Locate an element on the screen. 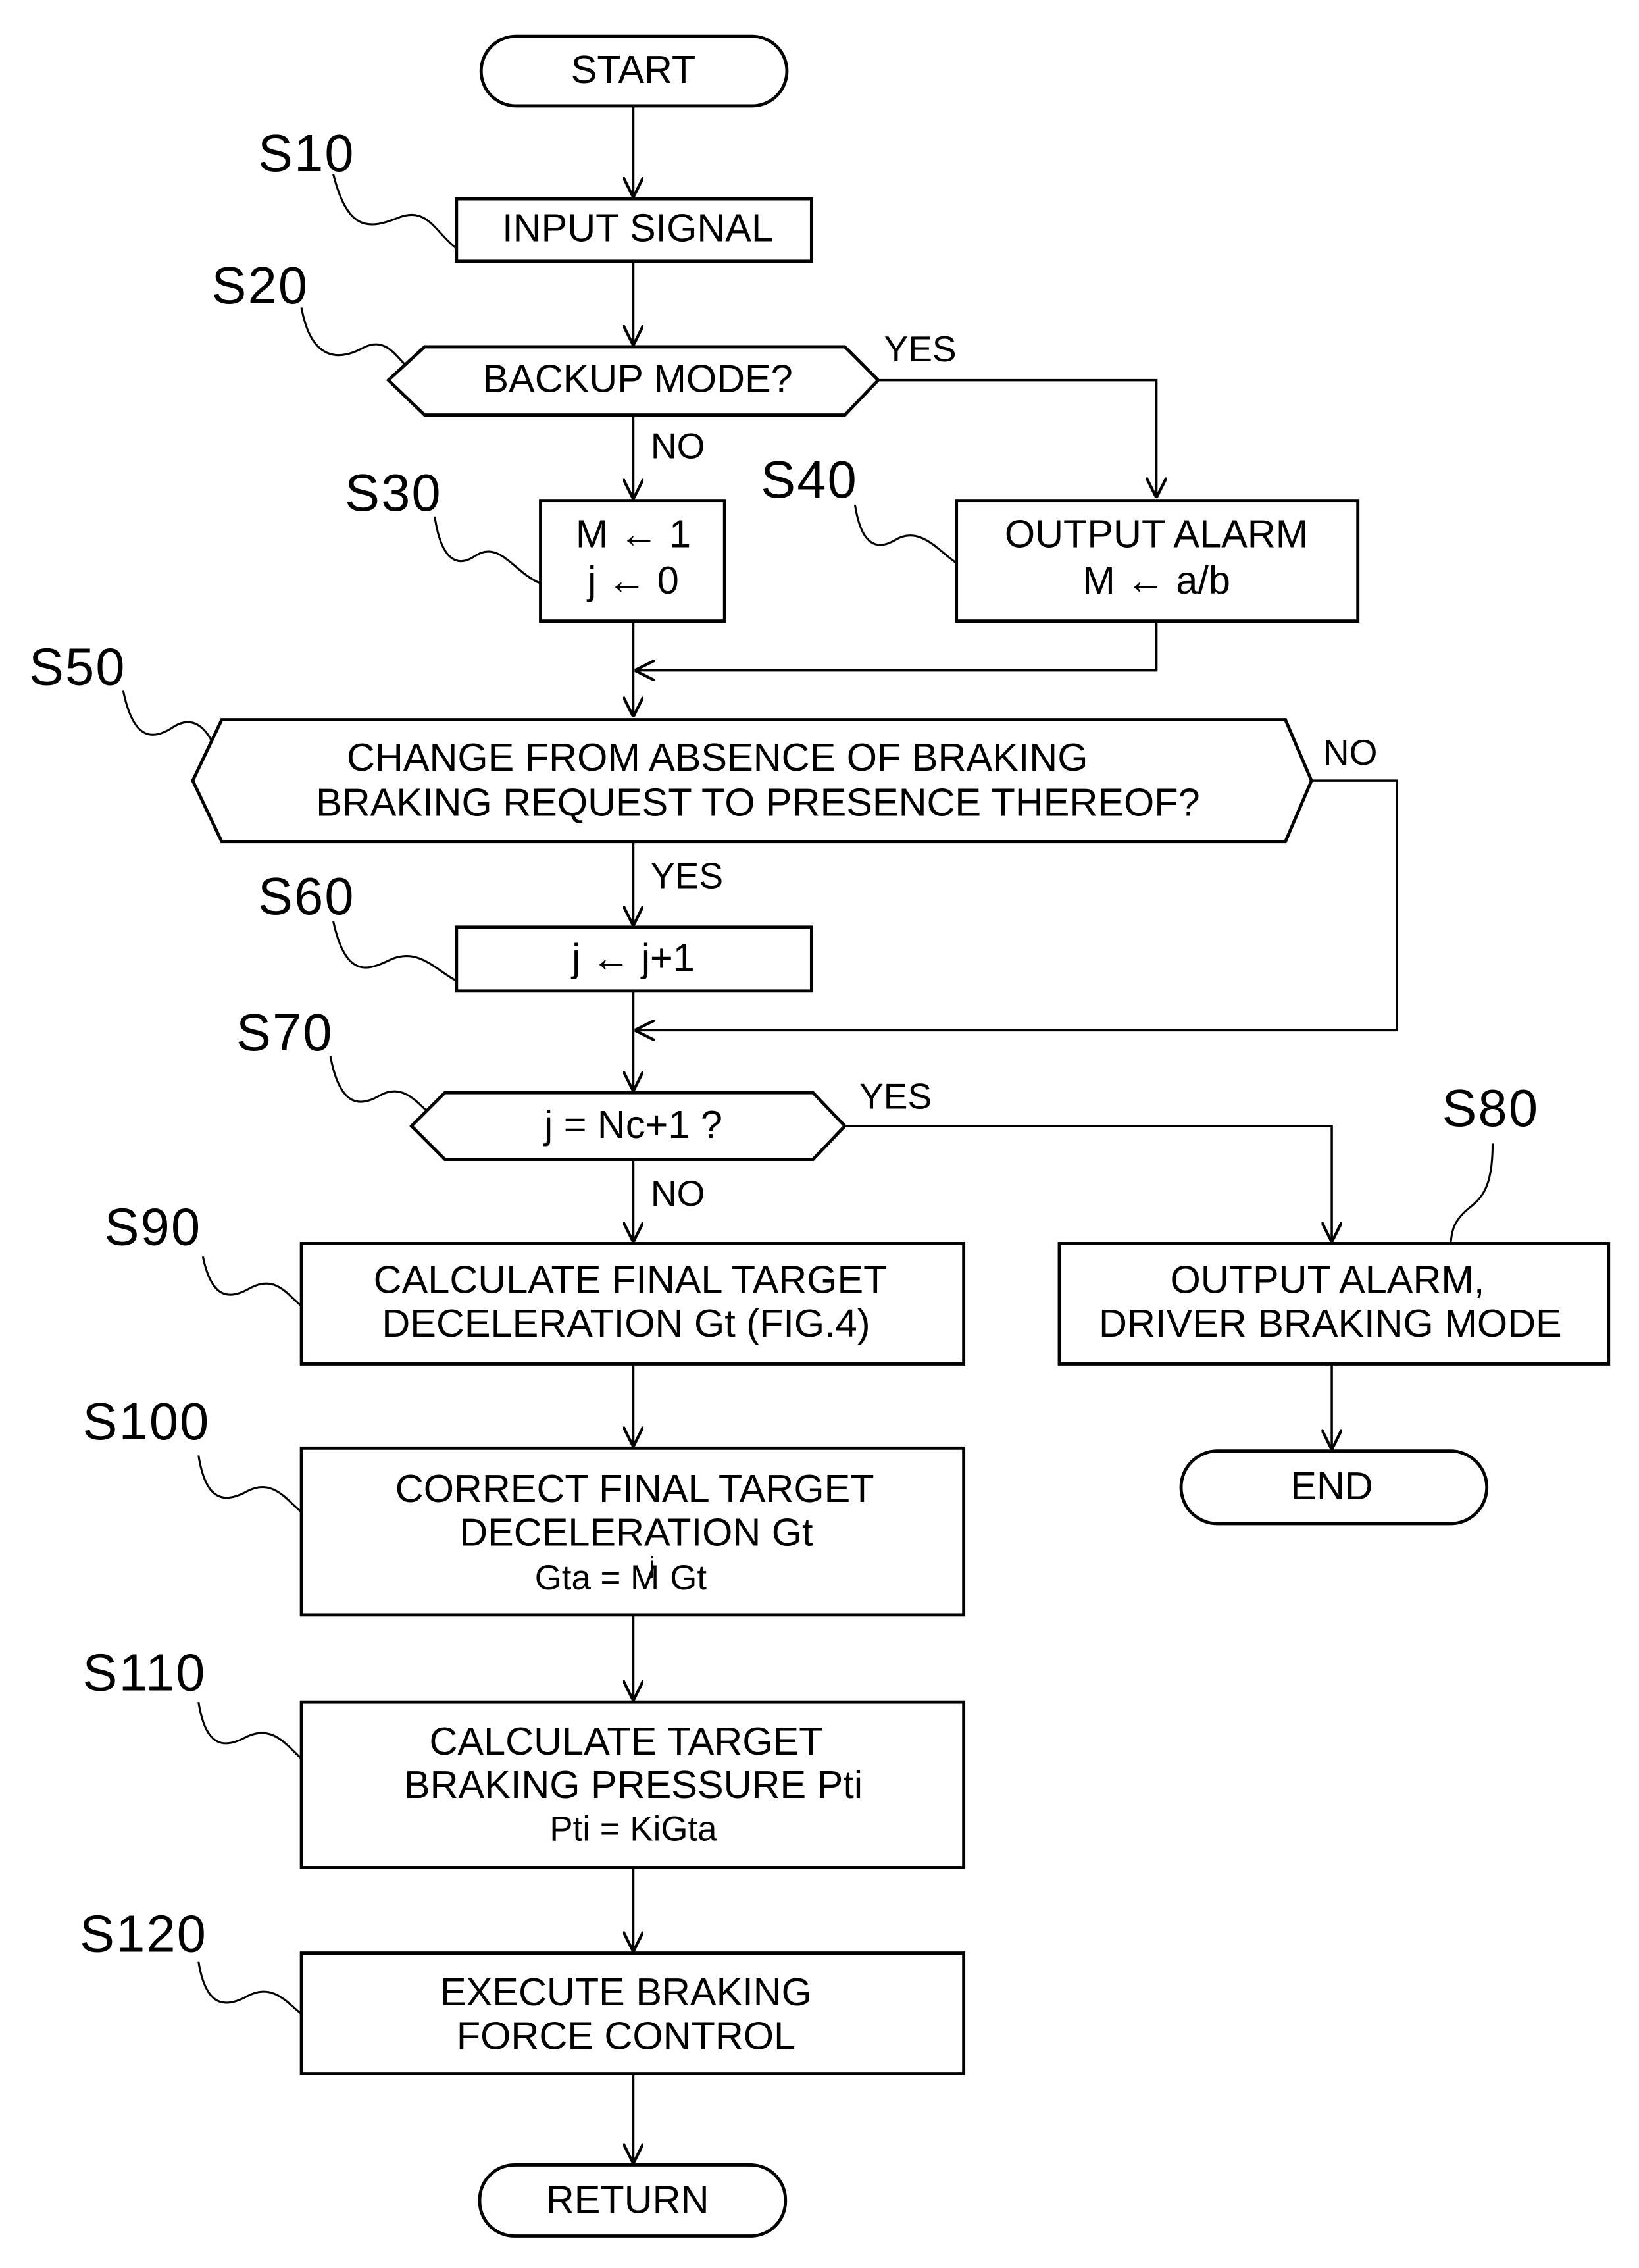 The width and height of the screenshot is (1639, 2268). step-s60-text: j ← j+1 is located at coordinates (632, 957).